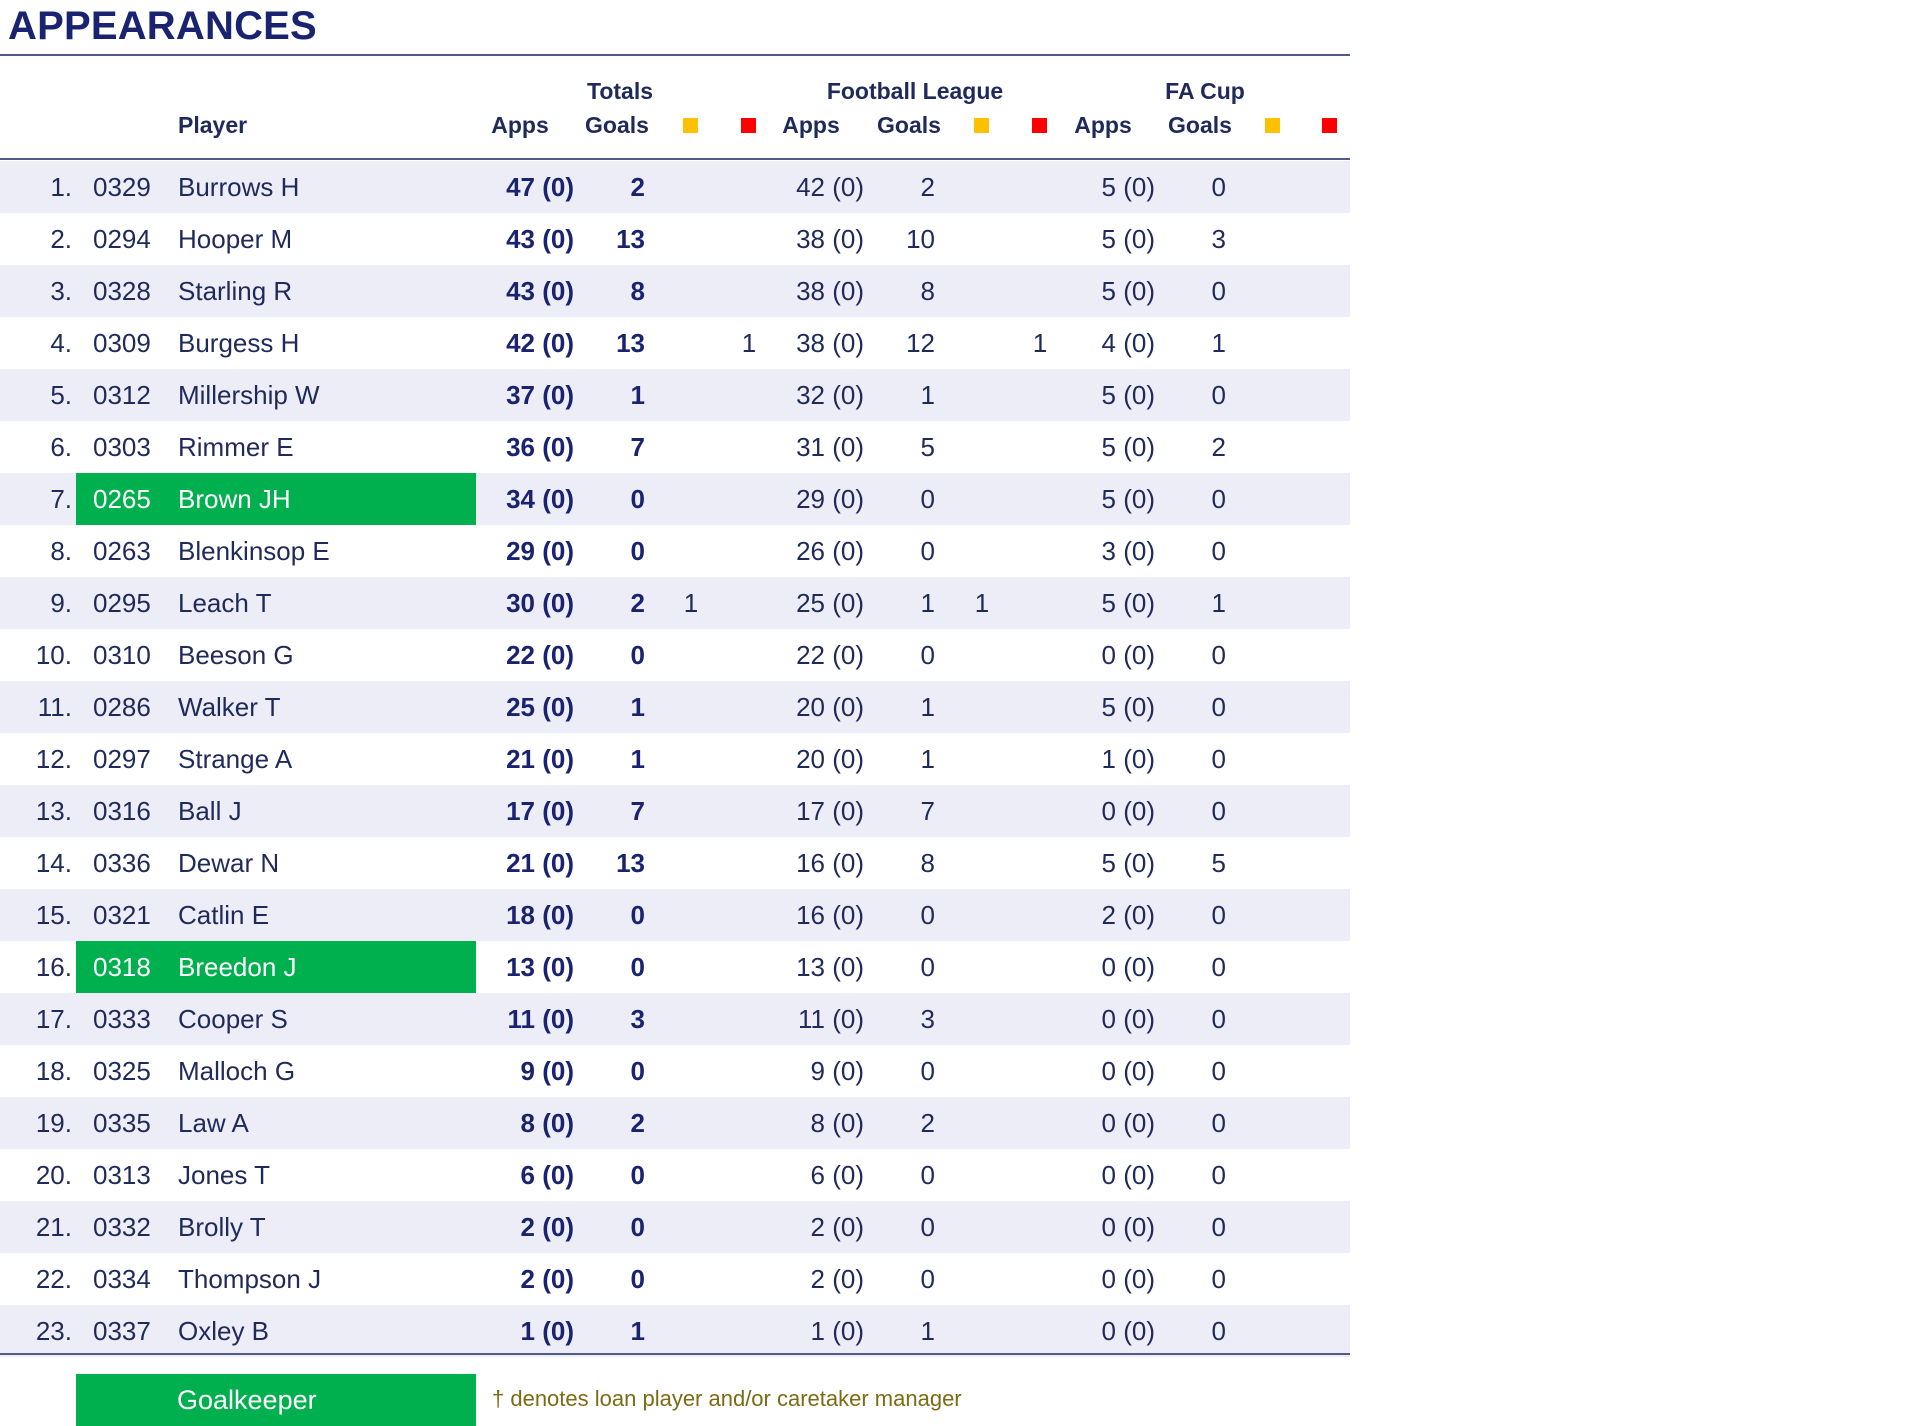  Describe the element at coordinates (920, 343) in the screenshot. I see `league-goals: 12` at that location.